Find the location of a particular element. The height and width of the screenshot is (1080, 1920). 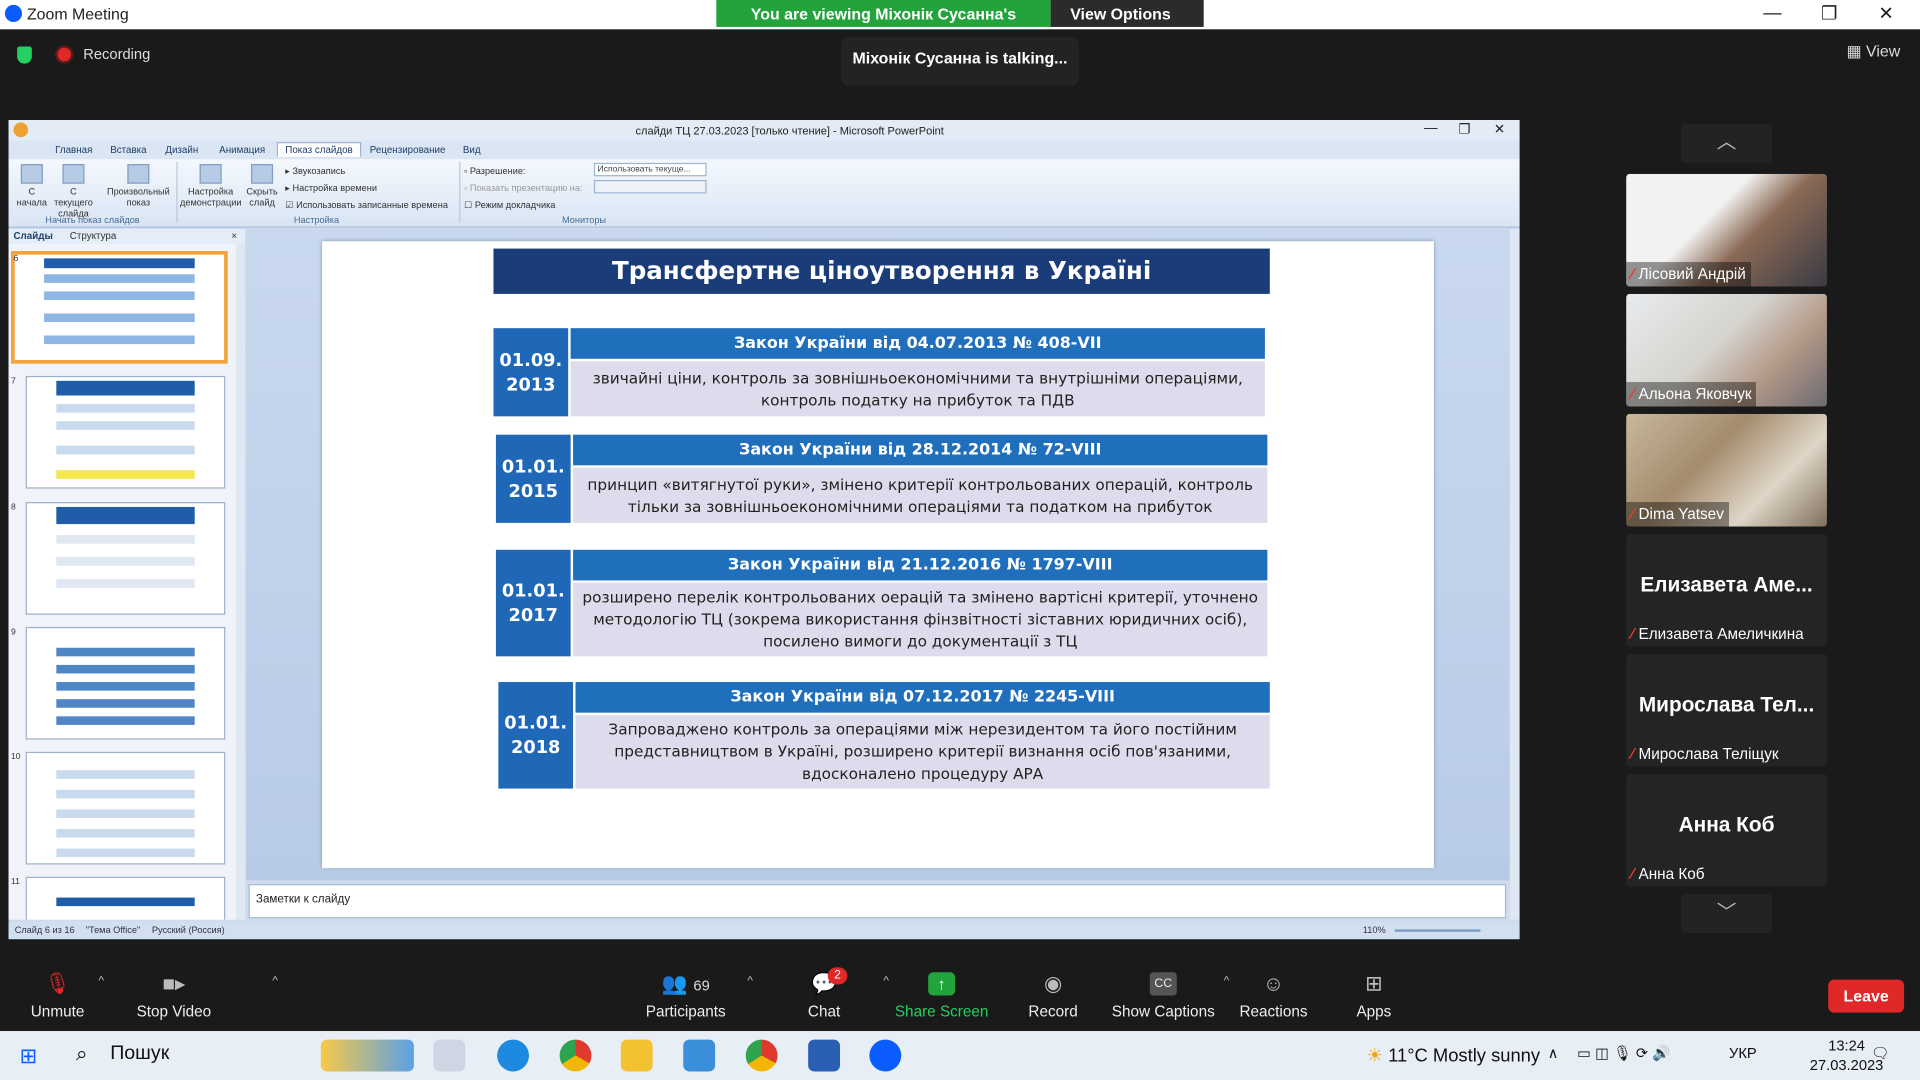

slide-thumbnail: 7 is located at coordinates (118, 432).